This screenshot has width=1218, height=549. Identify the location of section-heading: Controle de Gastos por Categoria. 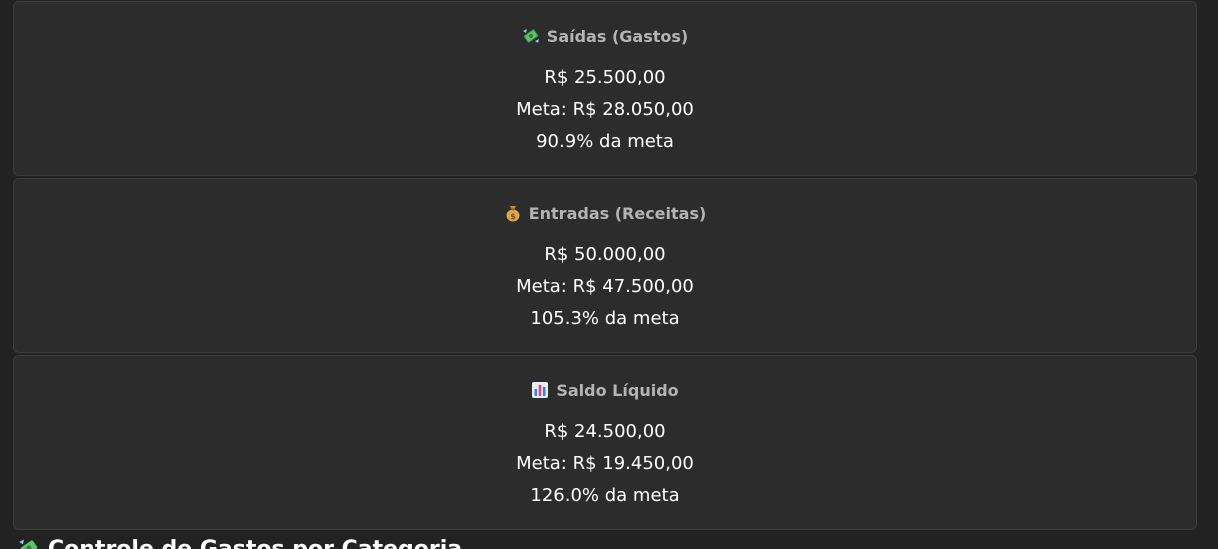
(240, 542).